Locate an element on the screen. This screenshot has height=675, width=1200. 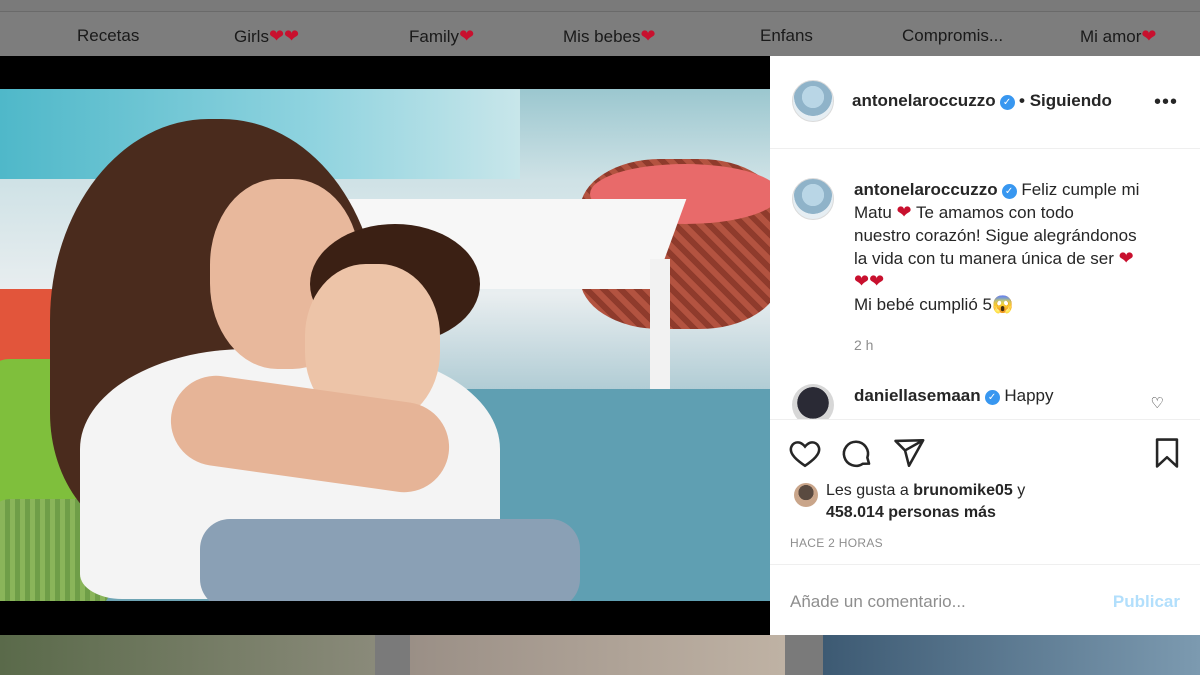
share-paper-plane-icon is located at coordinates (909, 453).